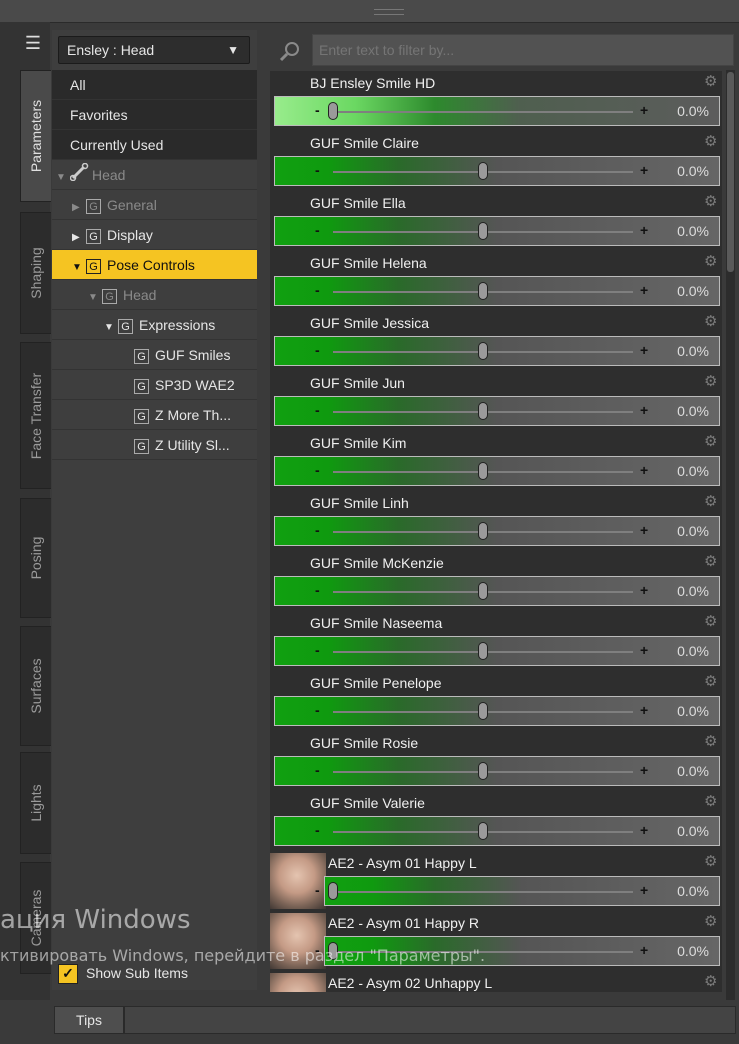 Image resolution: width=739 pixels, height=1044 pixels. What do you see at coordinates (35, 415) in the screenshot?
I see `tab-face-transfer: Face Transfer` at bounding box center [35, 415].